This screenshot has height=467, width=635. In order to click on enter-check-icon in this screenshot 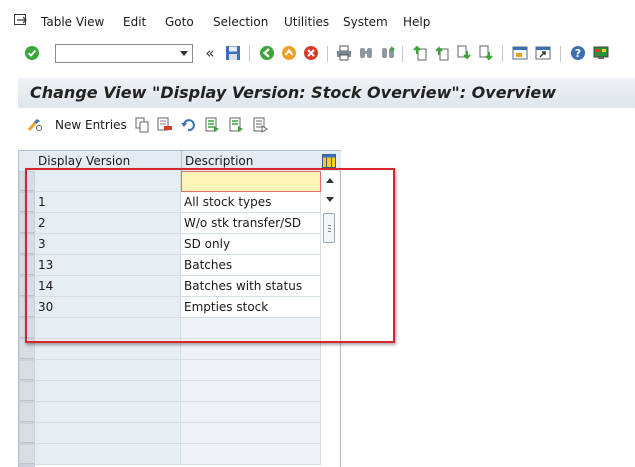, I will do `click(32, 53)`.